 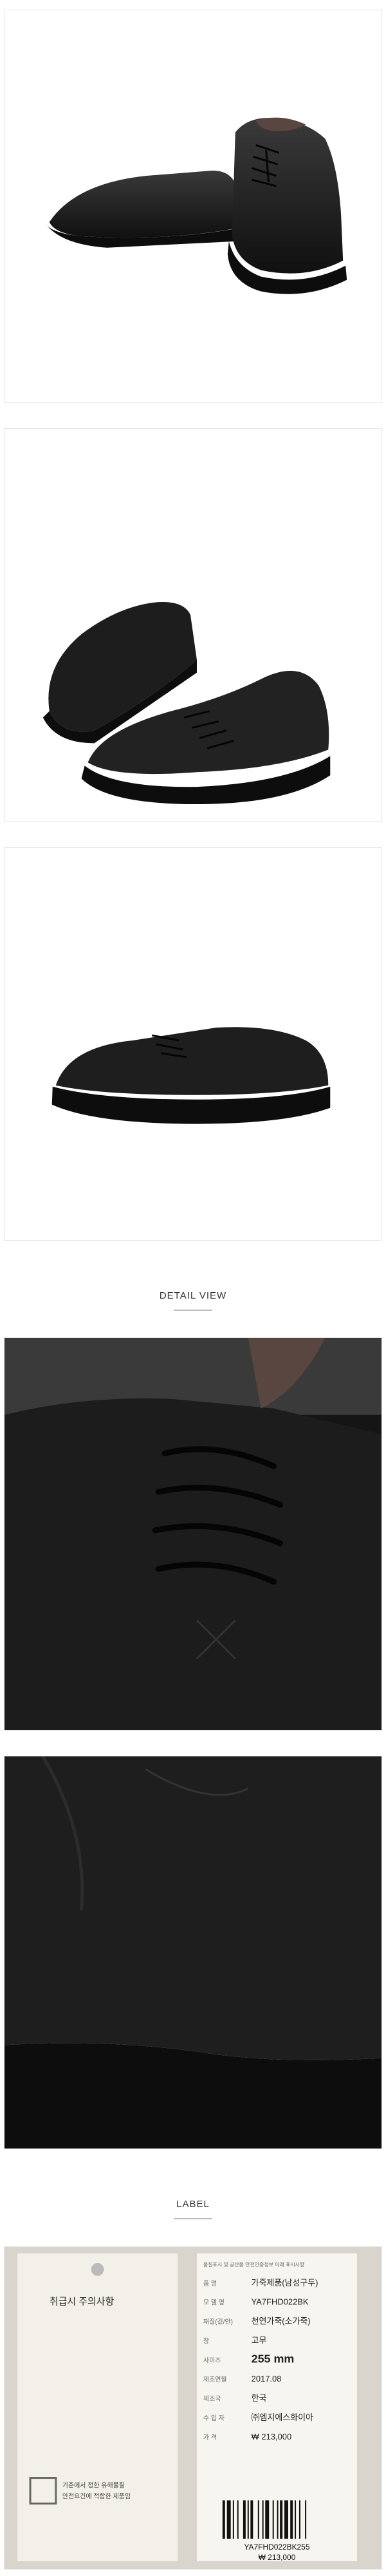 What do you see at coordinates (193, 2204) in the screenshot?
I see `label-heading: LABEL` at bounding box center [193, 2204].